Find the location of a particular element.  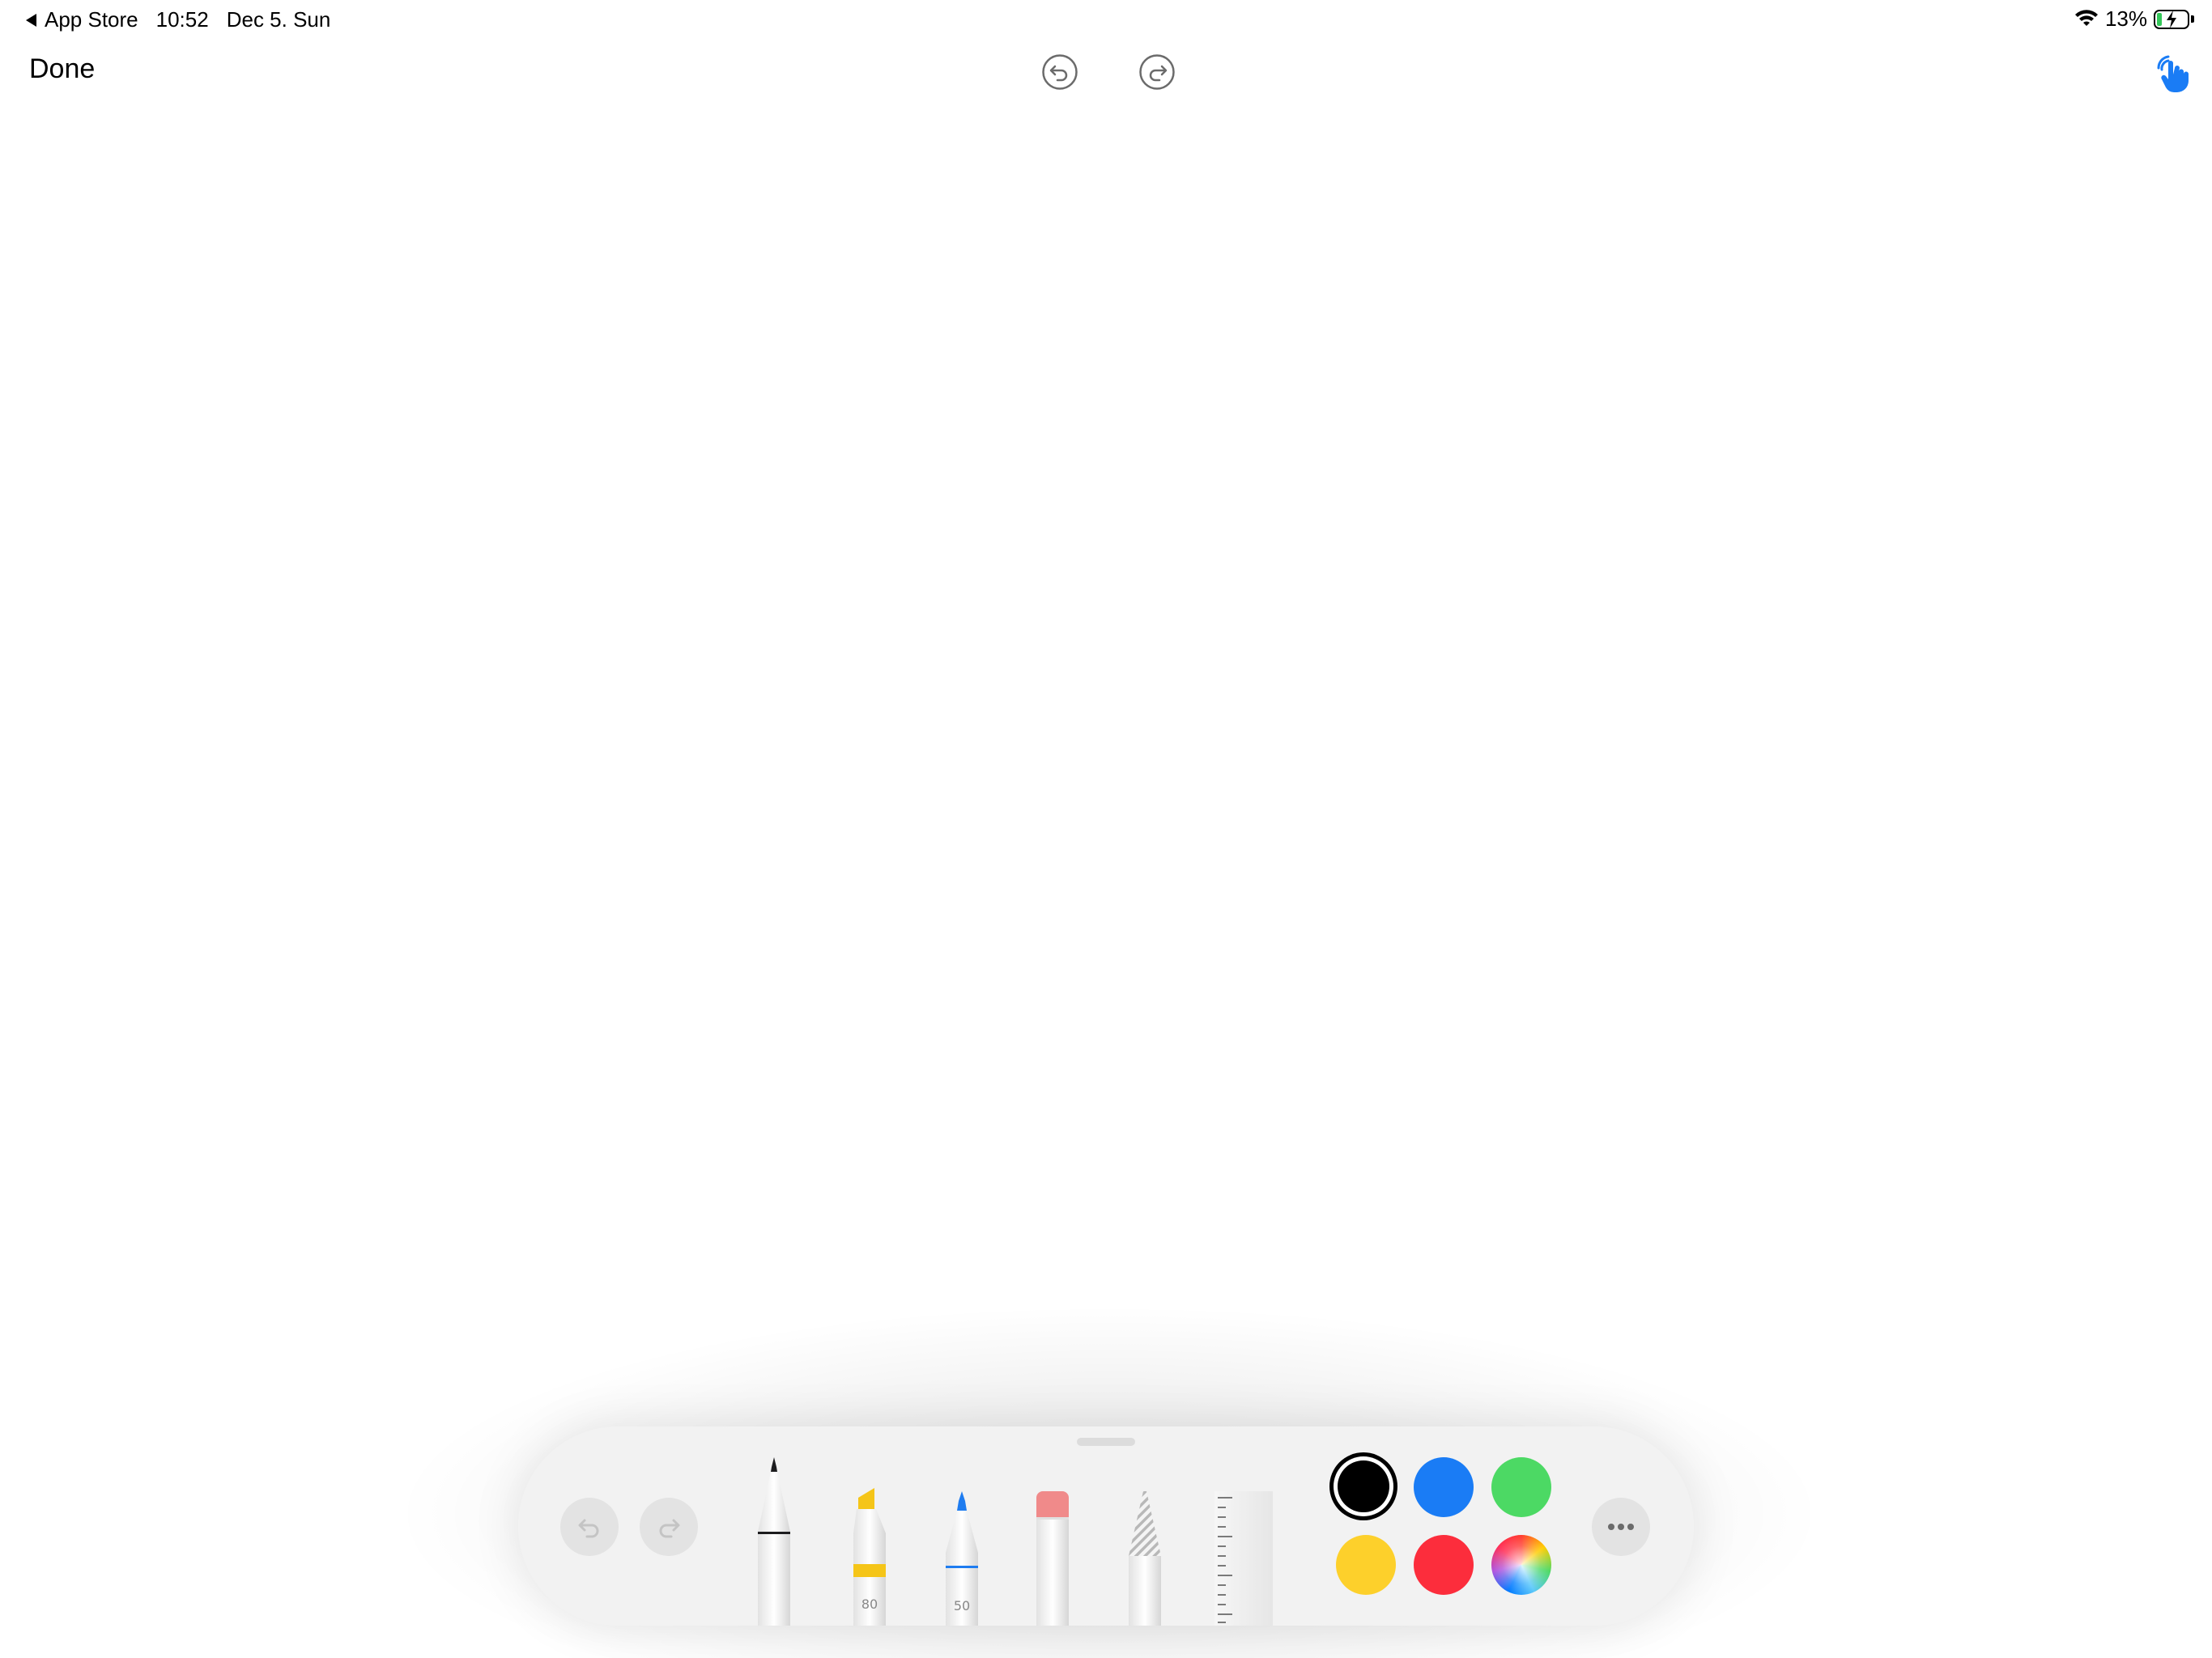

undo-icon is located at coordinates (589, 1528).